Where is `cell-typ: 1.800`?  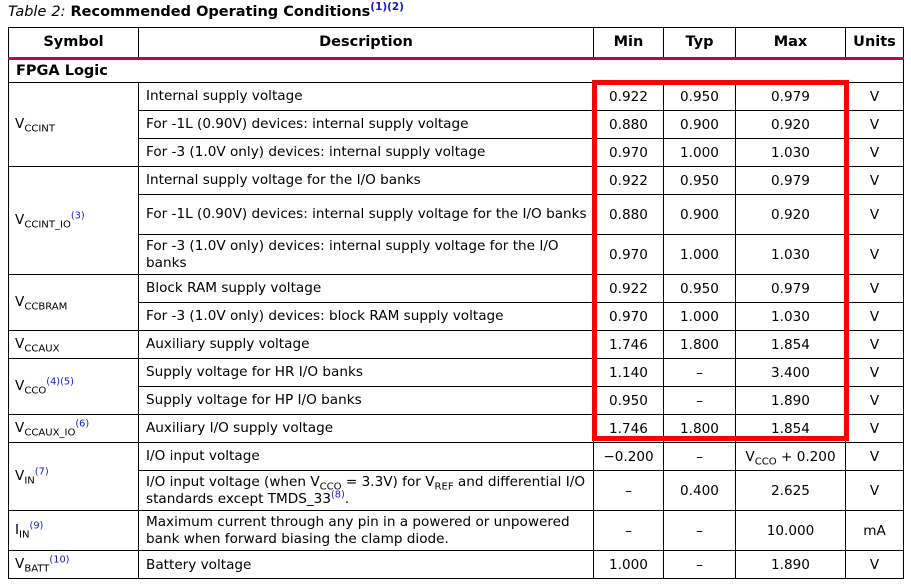 cell-typ: 1.800 is located at coordinates (699, 429).